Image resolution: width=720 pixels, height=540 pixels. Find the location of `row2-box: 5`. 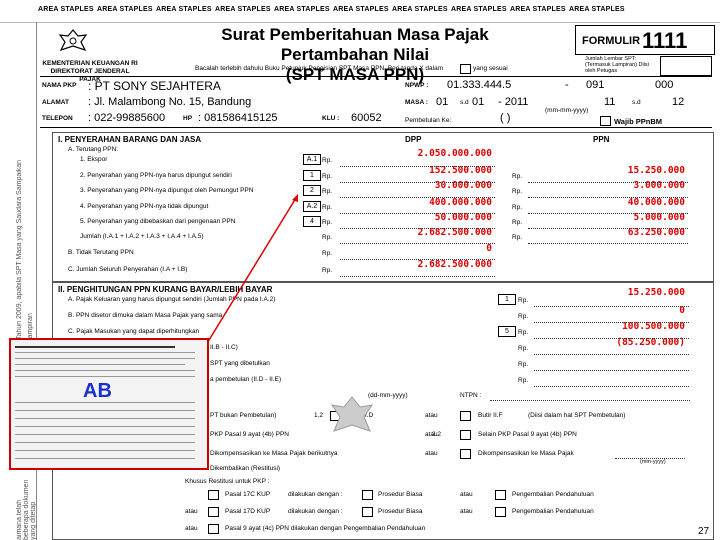

row2-box: 5 is located at coordinates (507, 331).